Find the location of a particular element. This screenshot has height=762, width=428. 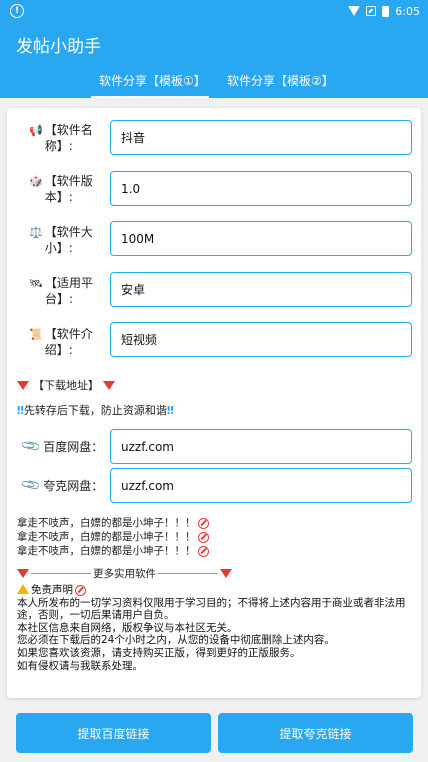

software-size-input: 100M is located at coordinates (261, 238).